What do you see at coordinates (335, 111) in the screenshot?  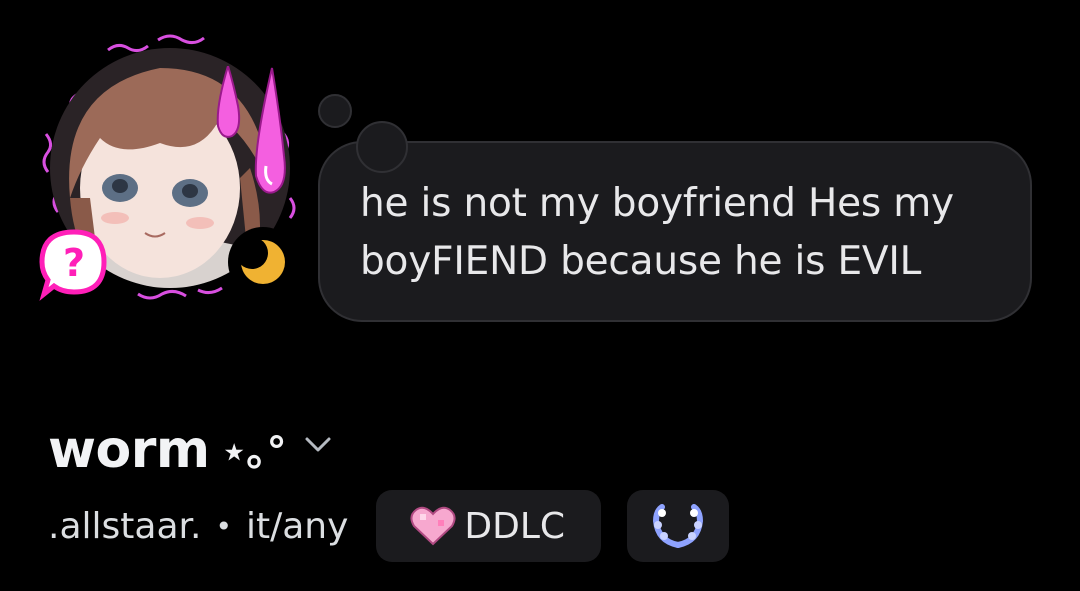 I see `thought-dot-small` at bounding box center [335, 111].